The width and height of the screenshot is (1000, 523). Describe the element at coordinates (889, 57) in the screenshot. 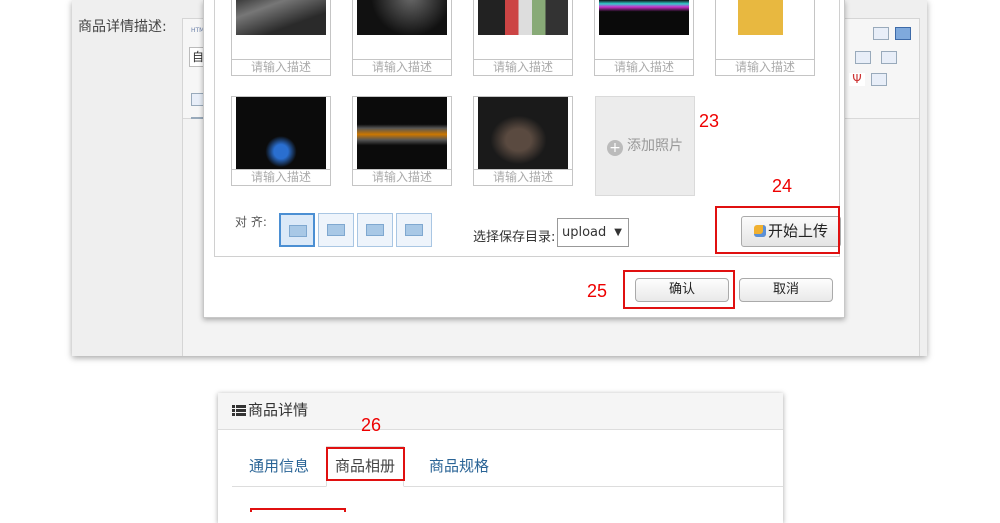

I see `table-cell-icon` at that location.